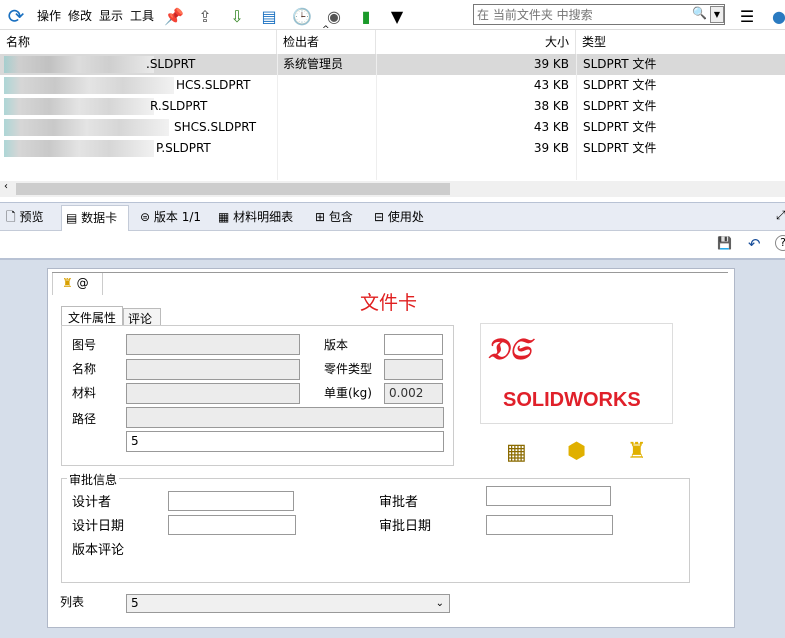 The height and width of the screenshot is (638, 785). What do you see at coordinates (72, 218) in the screenshot?
I see `datacard-icon: ▤` at bounding box center [72, 218].